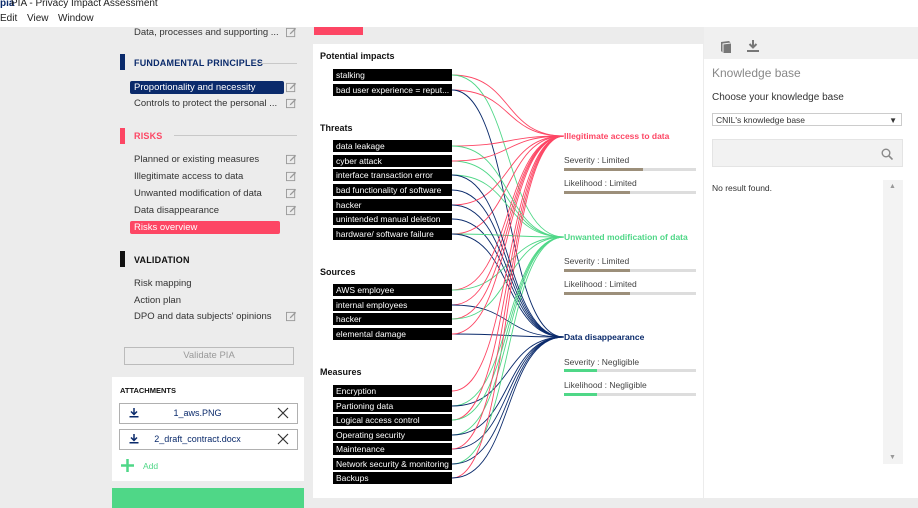 The width and height of the screenshot is (918, 508). What do you see at coordinates (341, 372) in the screenshot?
I see `measures-title: Measures` at bounding box center [341, 372].